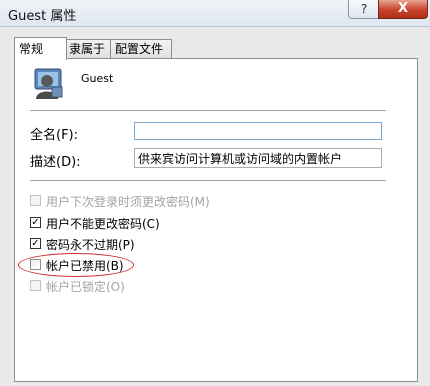  I want to click on full-name-label: 全名(F):, so click(54, 135).